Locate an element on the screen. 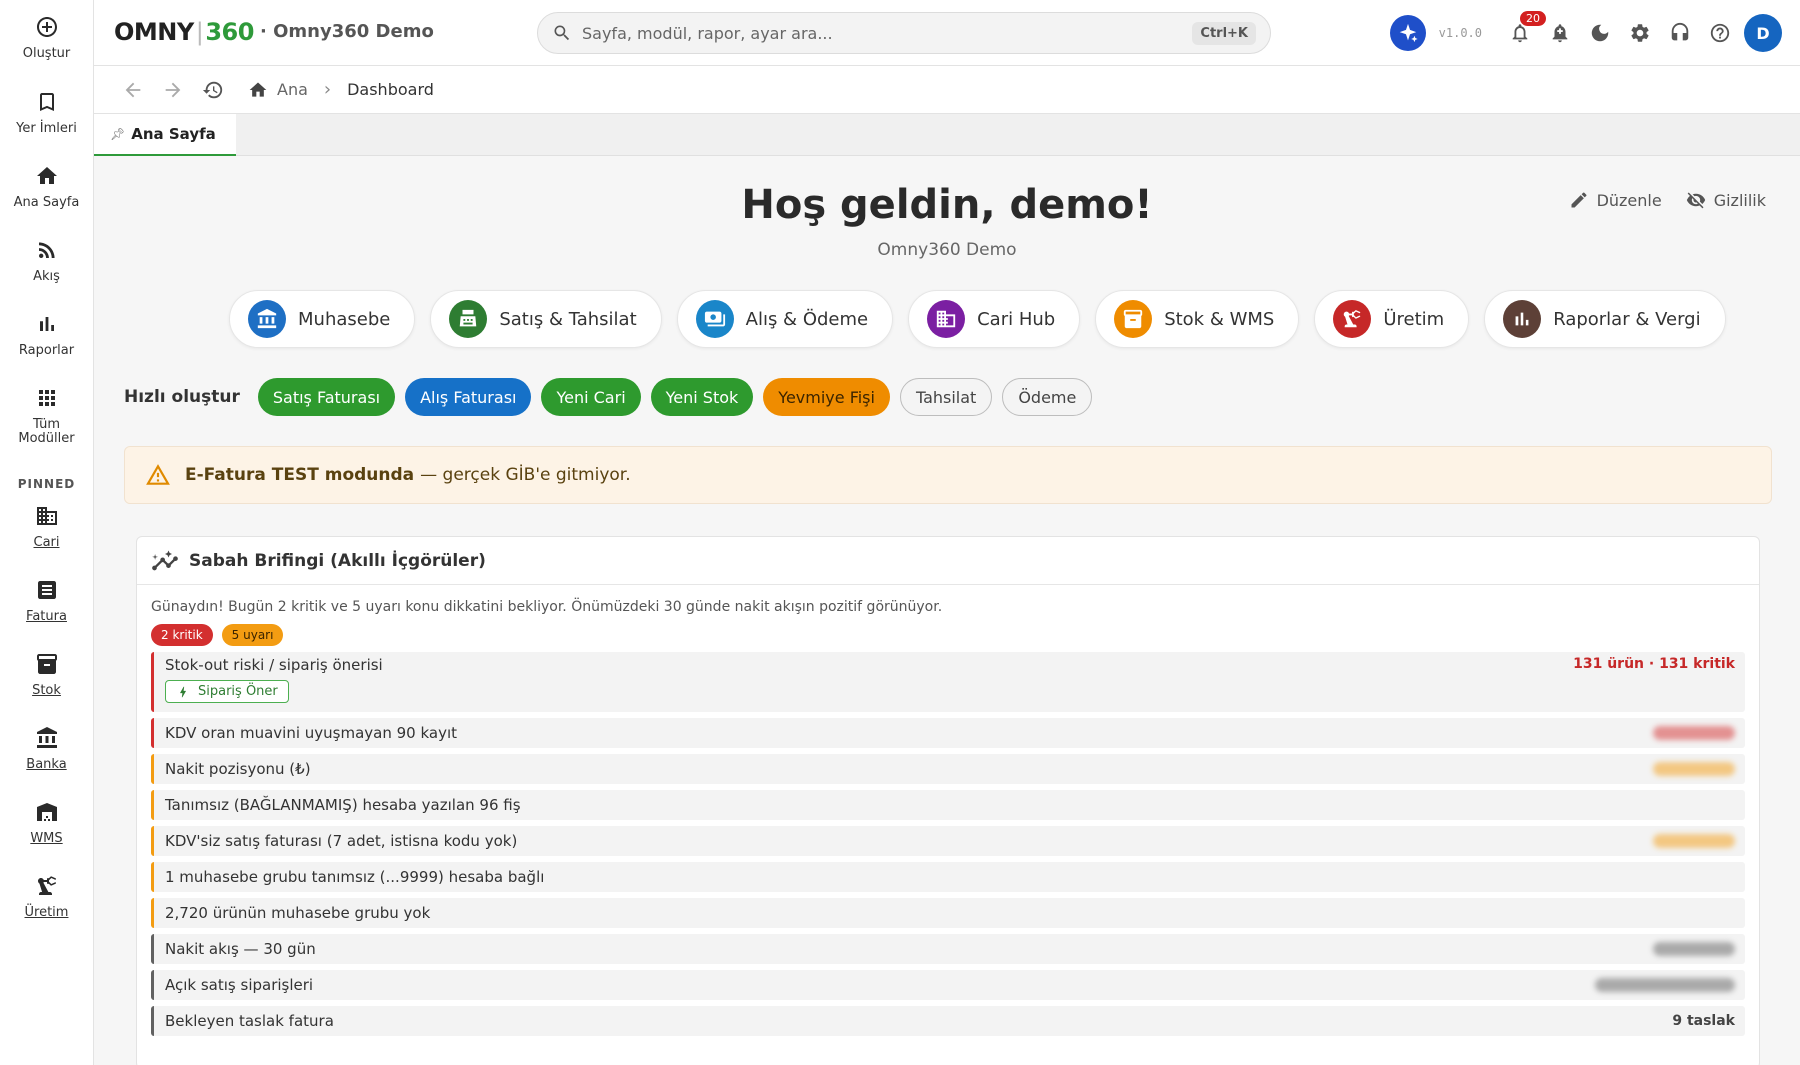 This screenshot has height=1065, width=1800. insight-row: Nakit akış — 30 gün is located at coordinates (948, 949).